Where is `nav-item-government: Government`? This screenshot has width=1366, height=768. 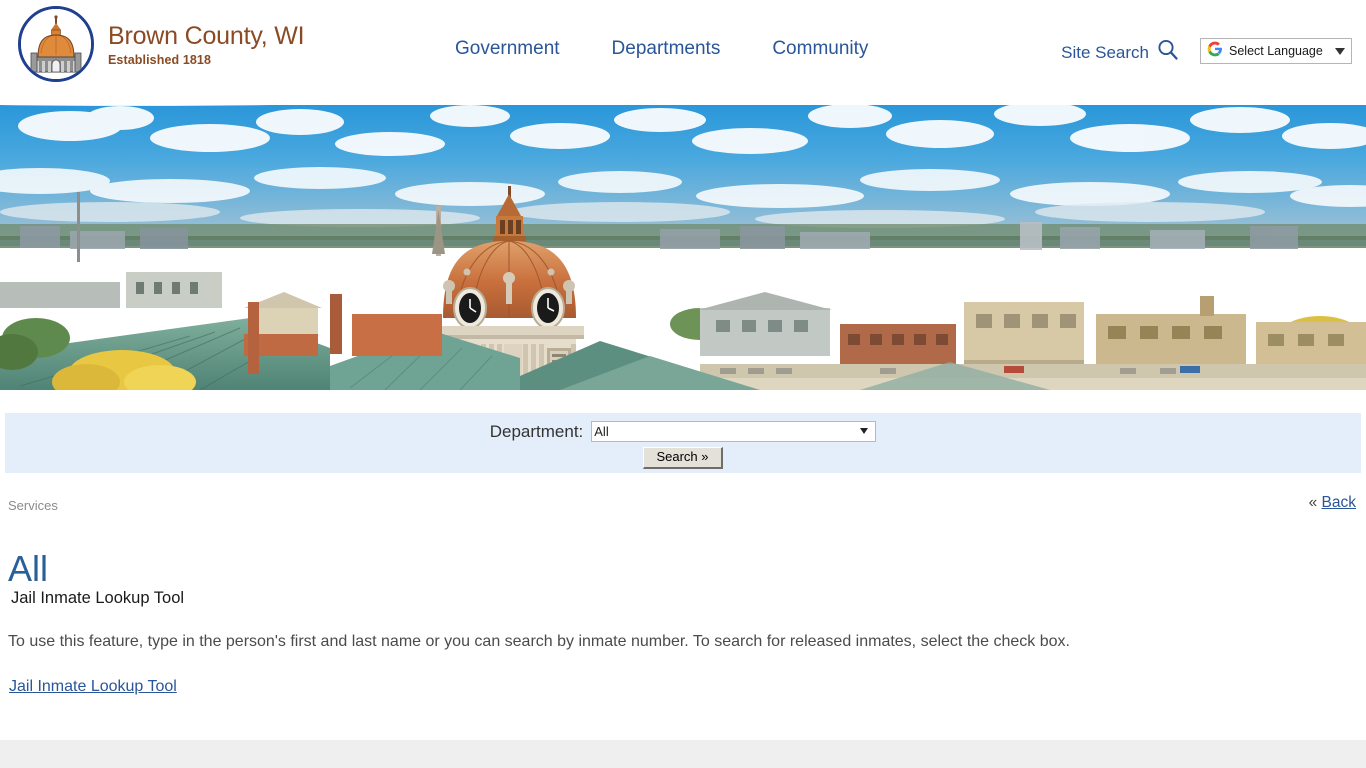
nav-item-government: Government is located at coordinates (507, 49).